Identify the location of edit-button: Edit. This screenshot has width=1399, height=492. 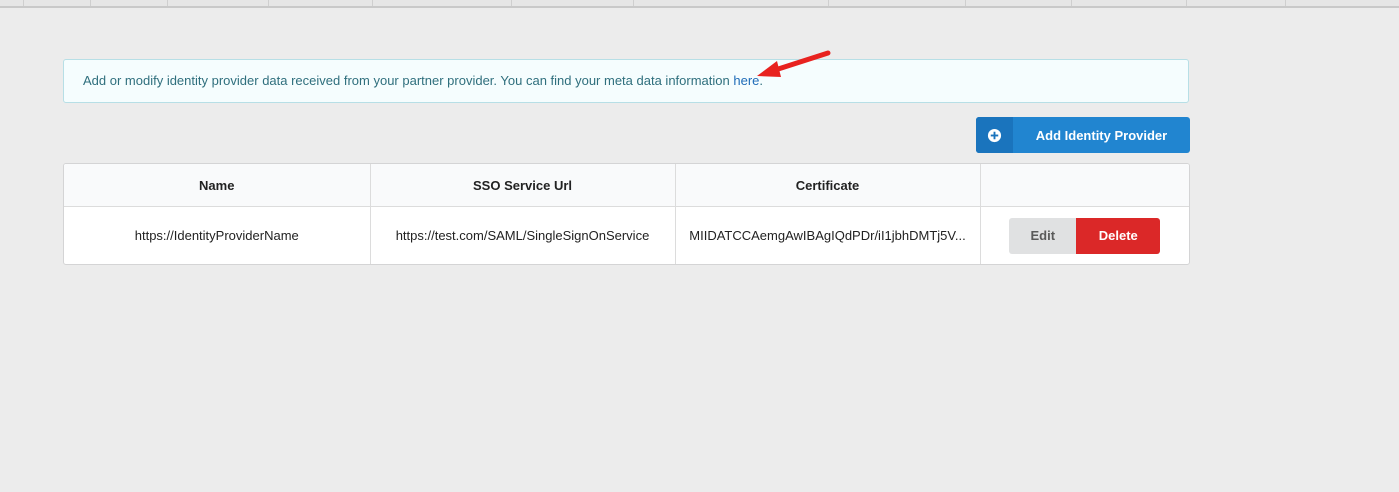
(1043, 235).